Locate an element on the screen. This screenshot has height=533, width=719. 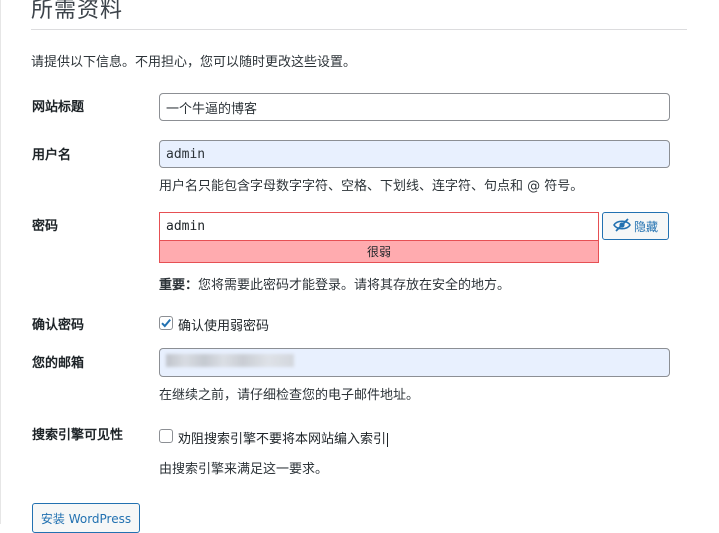
page-title: 所需资料 is located at coordinates (77, 11).